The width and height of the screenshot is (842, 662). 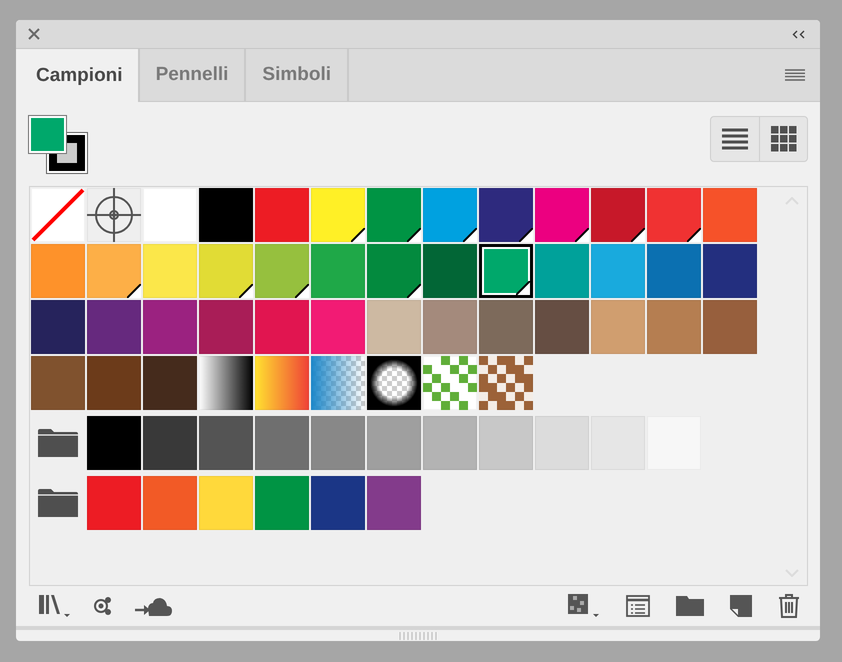 I want to click on collapse-icon, so click(x=799, y=34).